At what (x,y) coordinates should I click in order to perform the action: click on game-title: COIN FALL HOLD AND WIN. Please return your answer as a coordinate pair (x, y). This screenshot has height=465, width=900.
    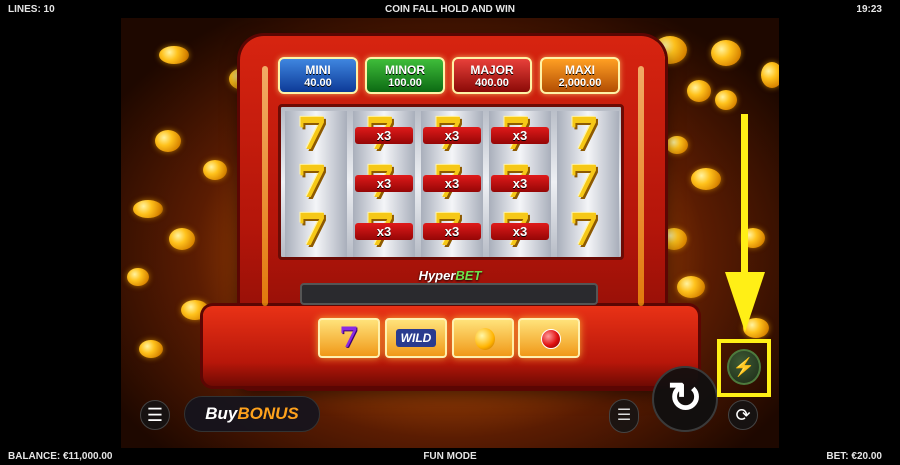
    Looking at the image, I should click on (450, 9).